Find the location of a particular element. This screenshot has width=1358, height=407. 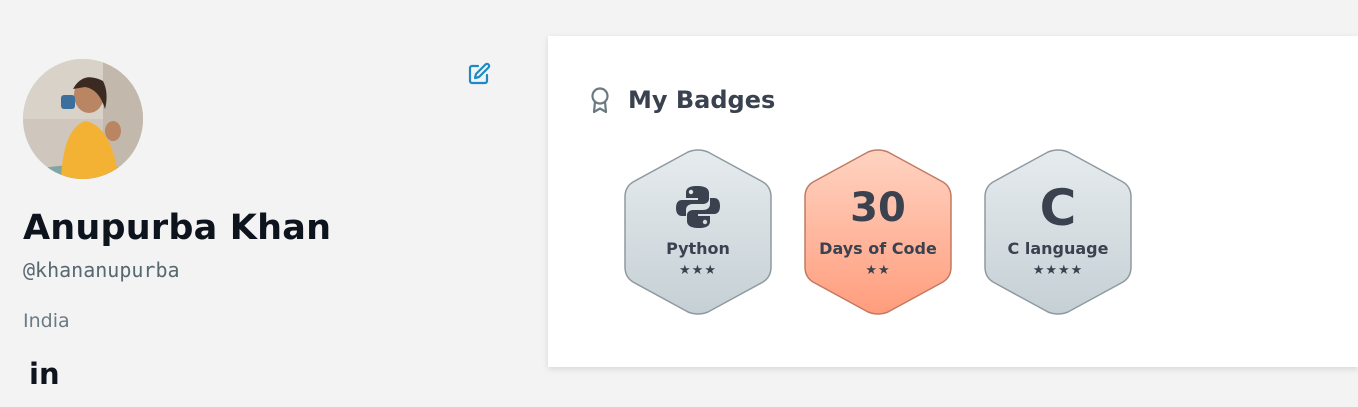

badge-hexagon is located at coordinates (698, 232).